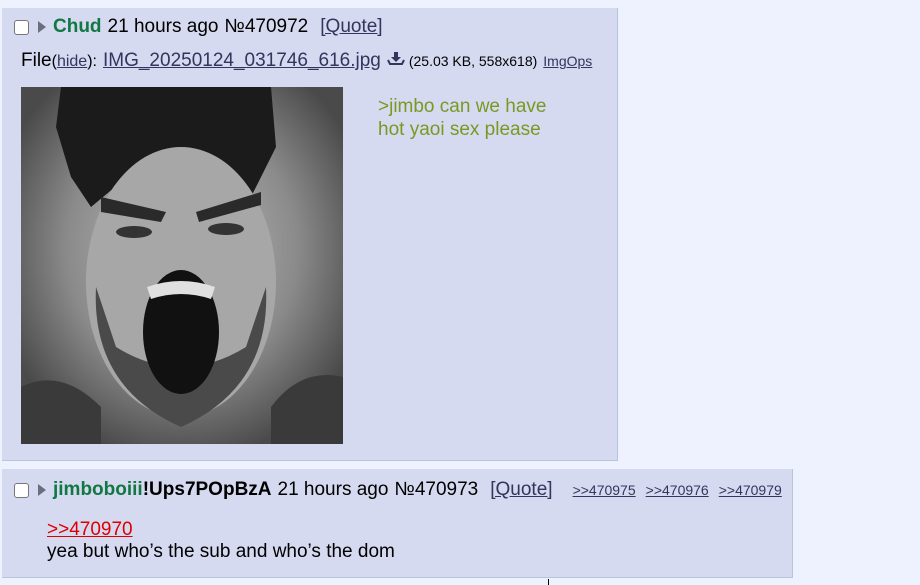 The width and height of the screenshot is (920, 585). I want to click on post-number: №470972, so click(266, 27).